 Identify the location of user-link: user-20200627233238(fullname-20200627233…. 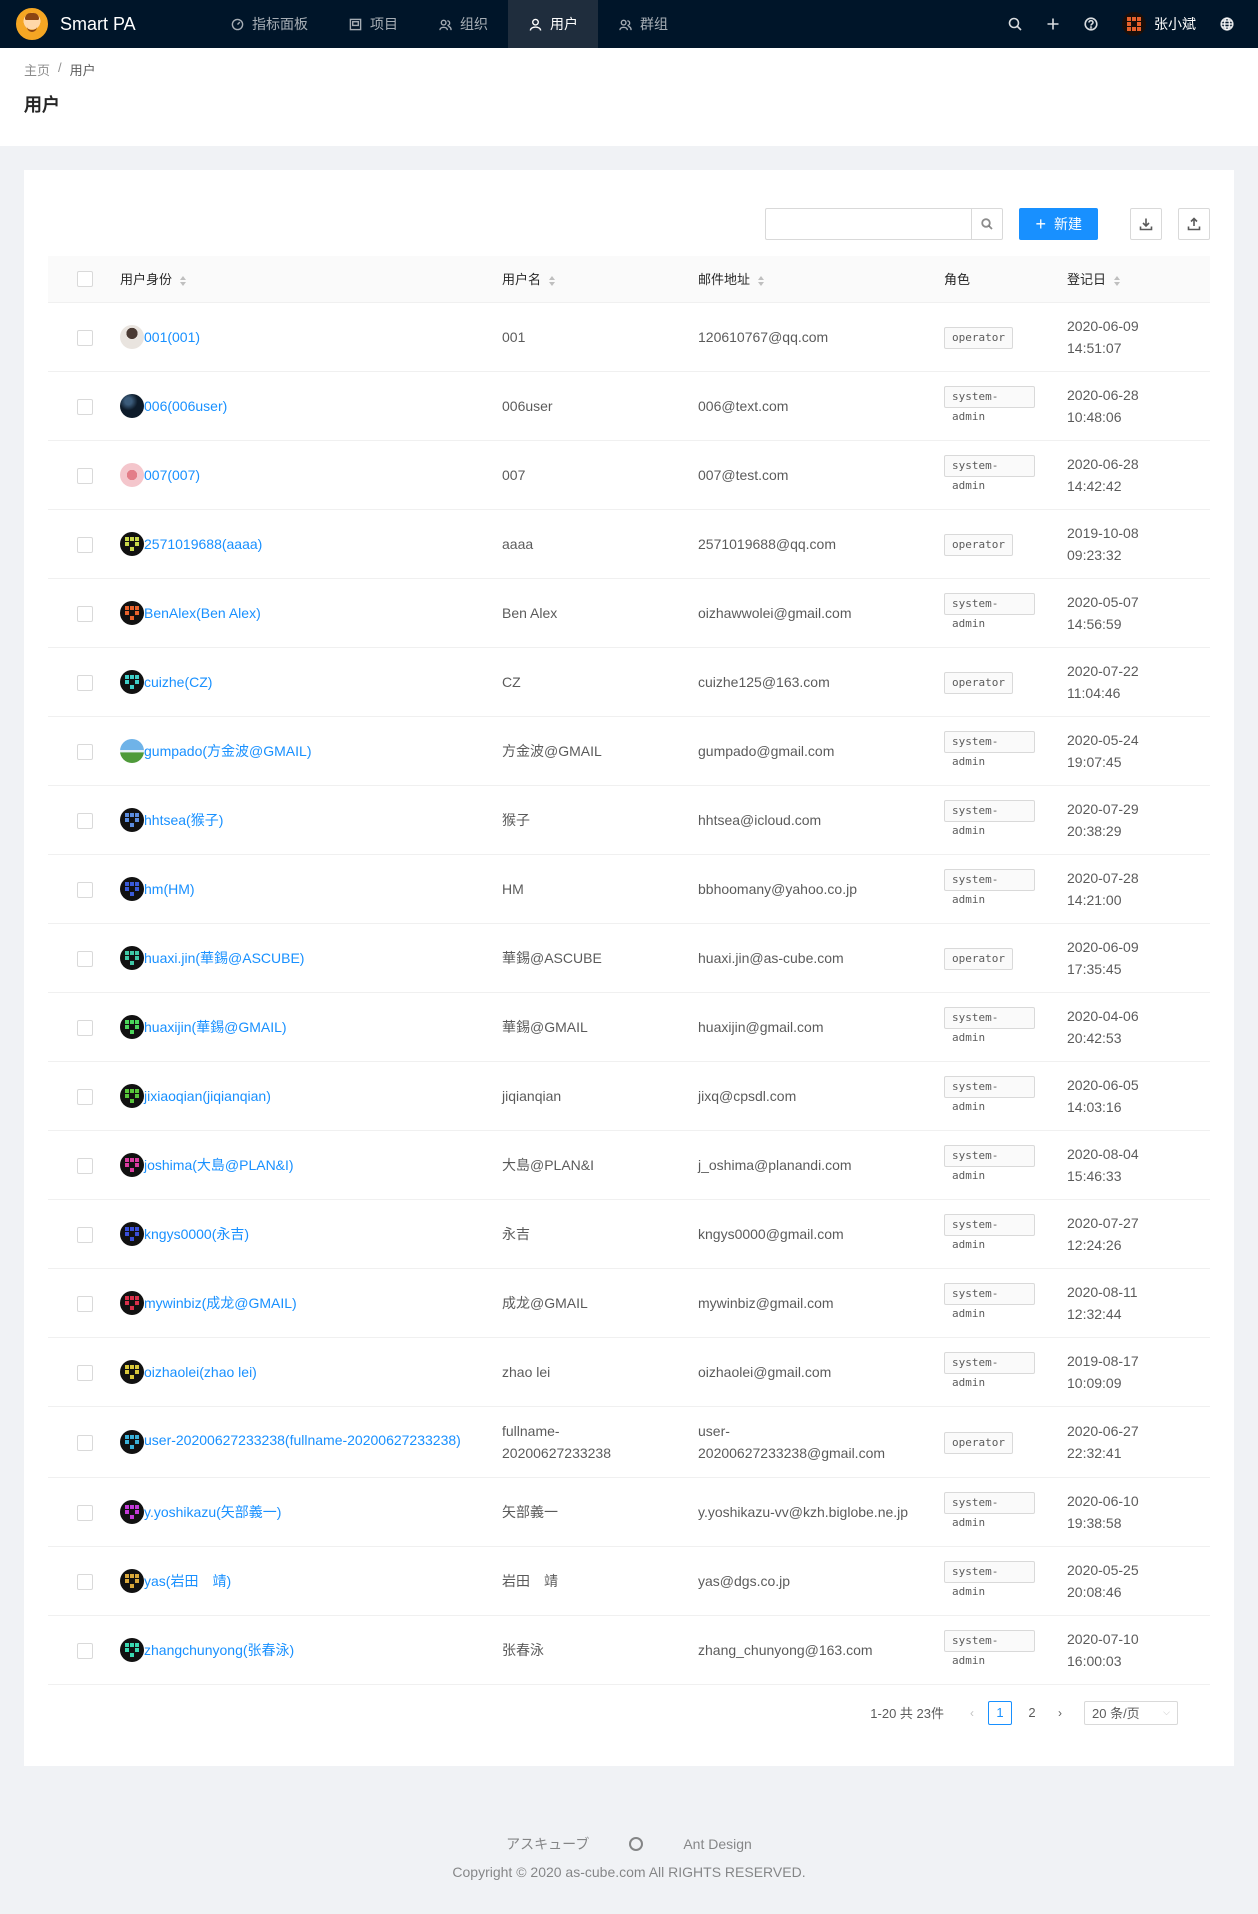
(302, 1440).